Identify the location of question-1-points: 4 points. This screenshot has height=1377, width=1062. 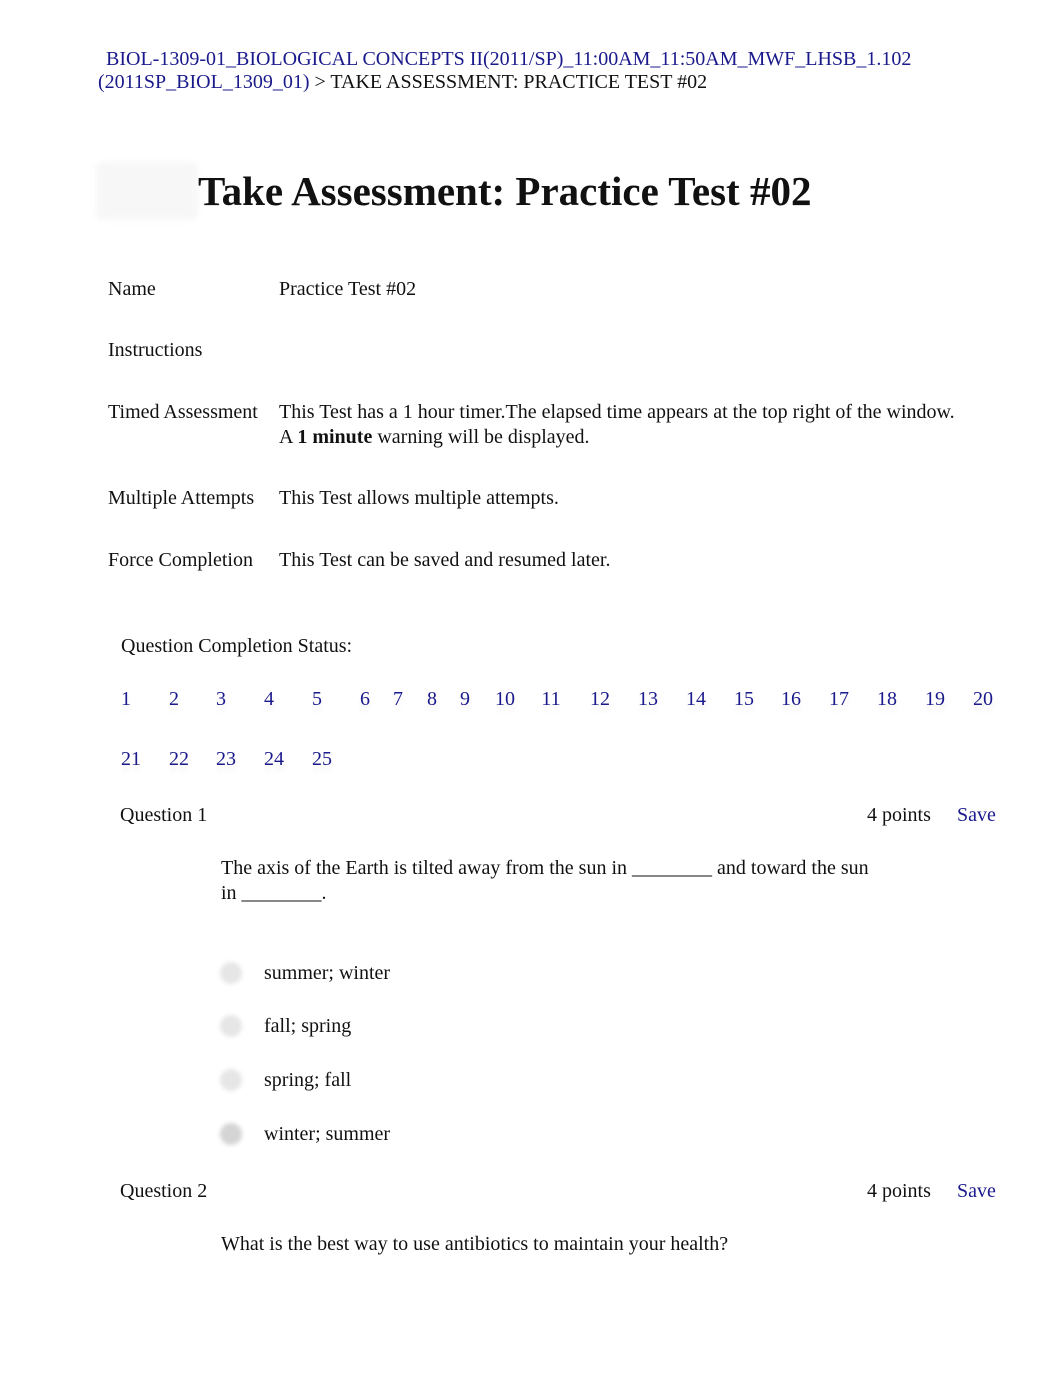
(899, 815).